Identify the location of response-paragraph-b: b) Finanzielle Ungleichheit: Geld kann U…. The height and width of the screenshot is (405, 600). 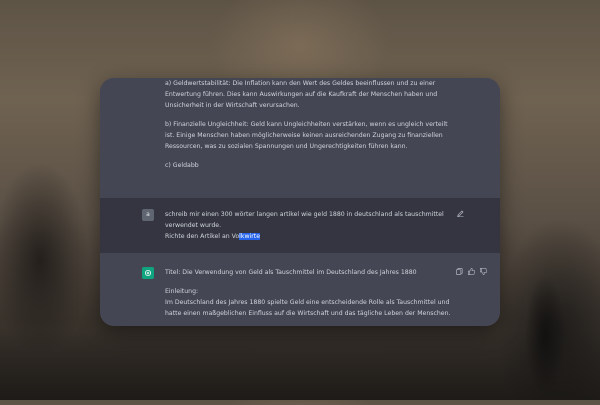
(306, 135).